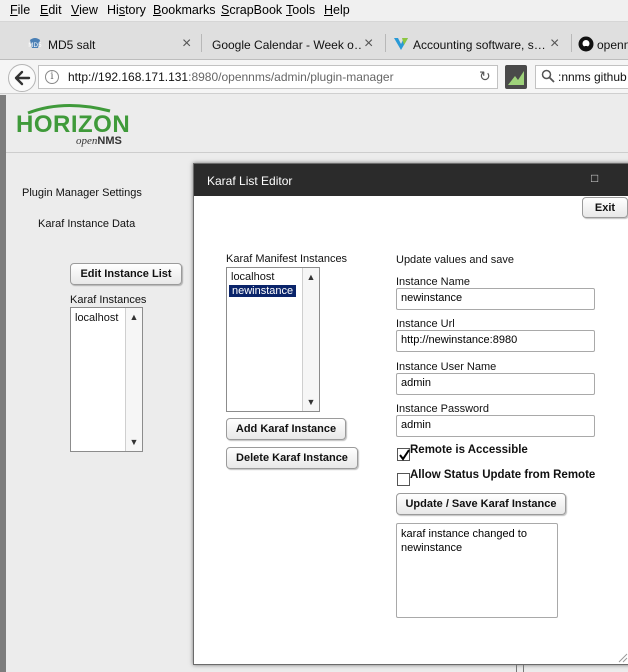  Describe the element at coordinates (72, 45) in the screenshot. I see `tab-label: MD5 salt` at that location.